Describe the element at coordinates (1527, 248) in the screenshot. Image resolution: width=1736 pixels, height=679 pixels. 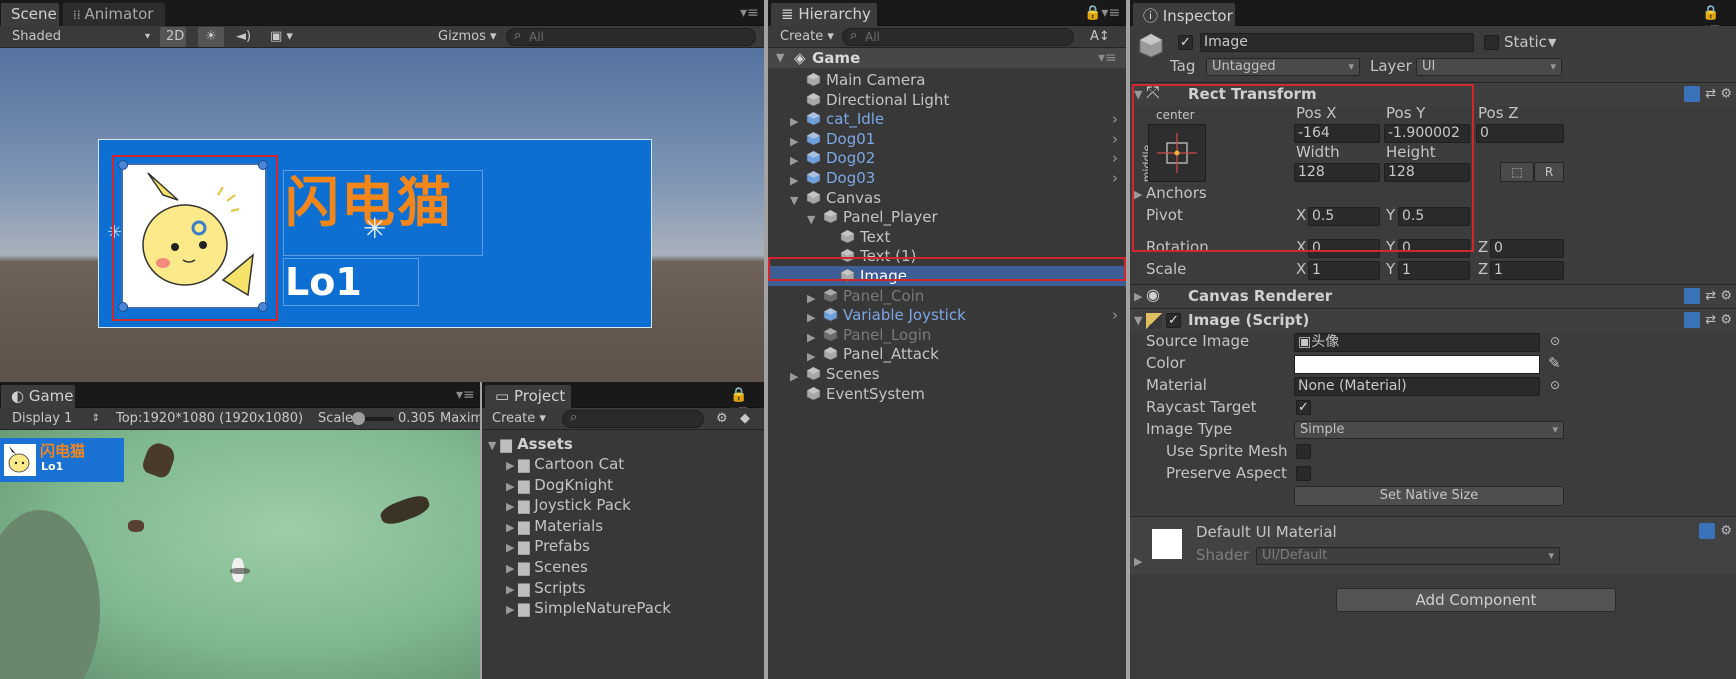
I see `rot-z-field: 0` at that location.